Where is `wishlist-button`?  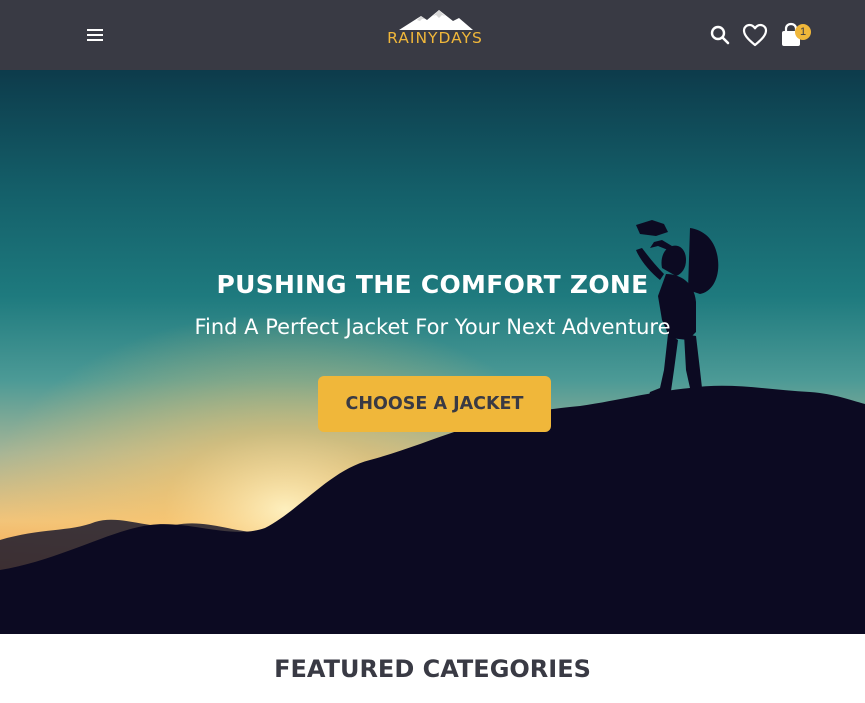 wishlist-button is located at coordinates (755, 35).